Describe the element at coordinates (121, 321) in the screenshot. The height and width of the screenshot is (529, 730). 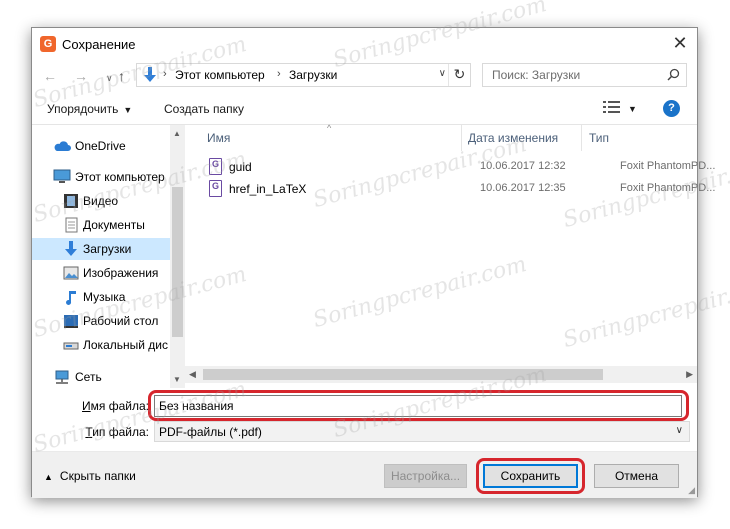
I see `sidebar-item-label: Рабочий стол` at that location.